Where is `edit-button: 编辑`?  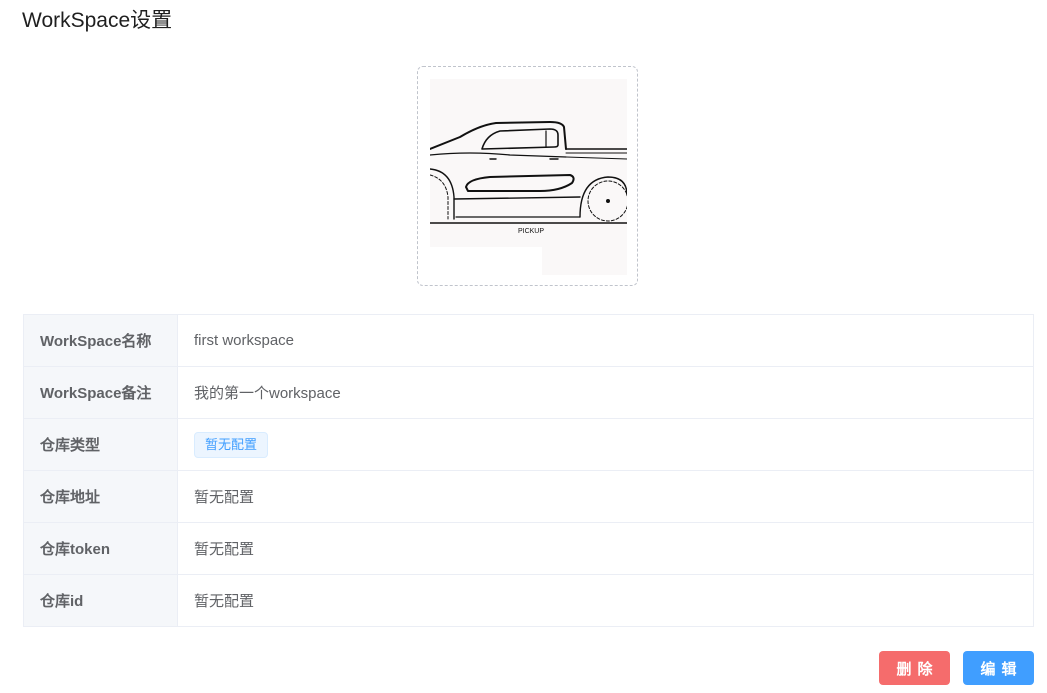
edit-button: 编辑 is located at coordinates (998, 668).